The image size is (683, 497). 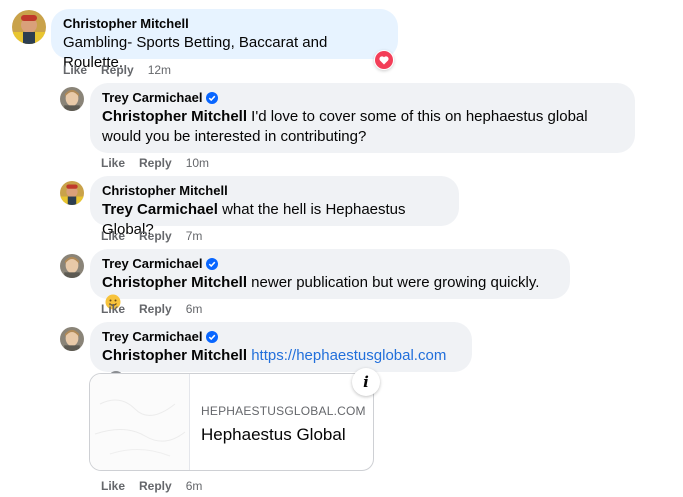 I want to click on timestamp: 12m, so click(x=159, y=70).